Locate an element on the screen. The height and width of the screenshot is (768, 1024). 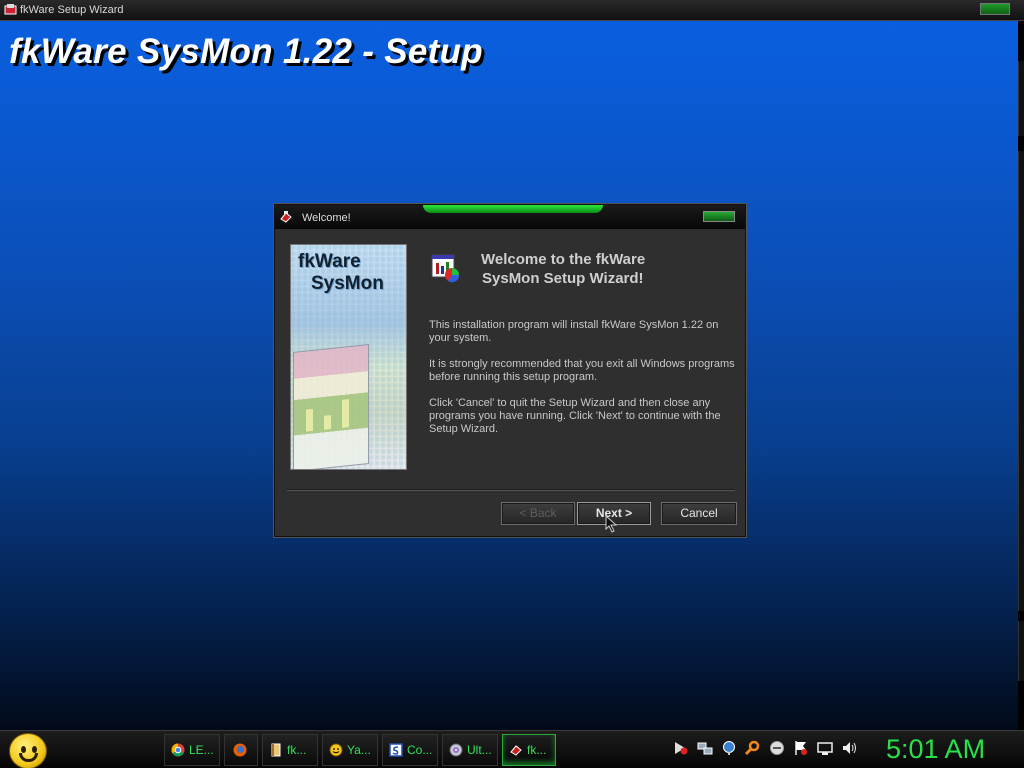
window-maximize-button is located at coordinates (995, 9).